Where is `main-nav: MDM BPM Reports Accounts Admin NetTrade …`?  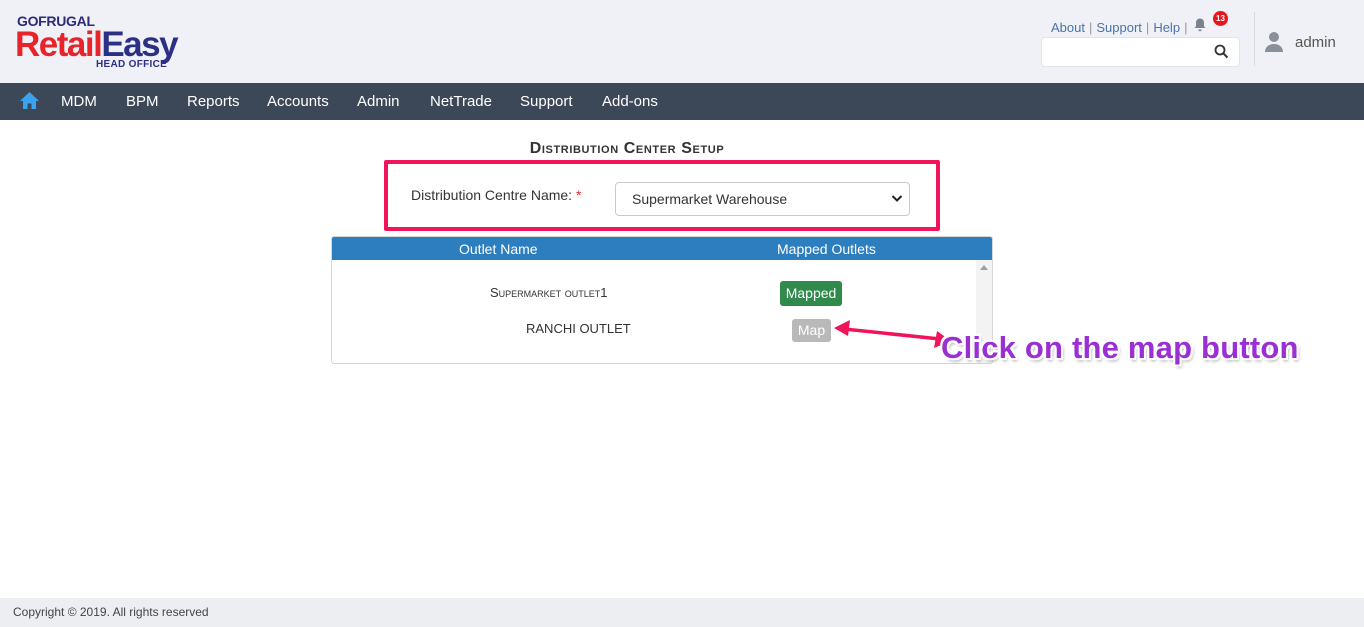
main-nav: MDM BPM Reports Accounts Admin NetTrade … is located at coordinates (682, 101).